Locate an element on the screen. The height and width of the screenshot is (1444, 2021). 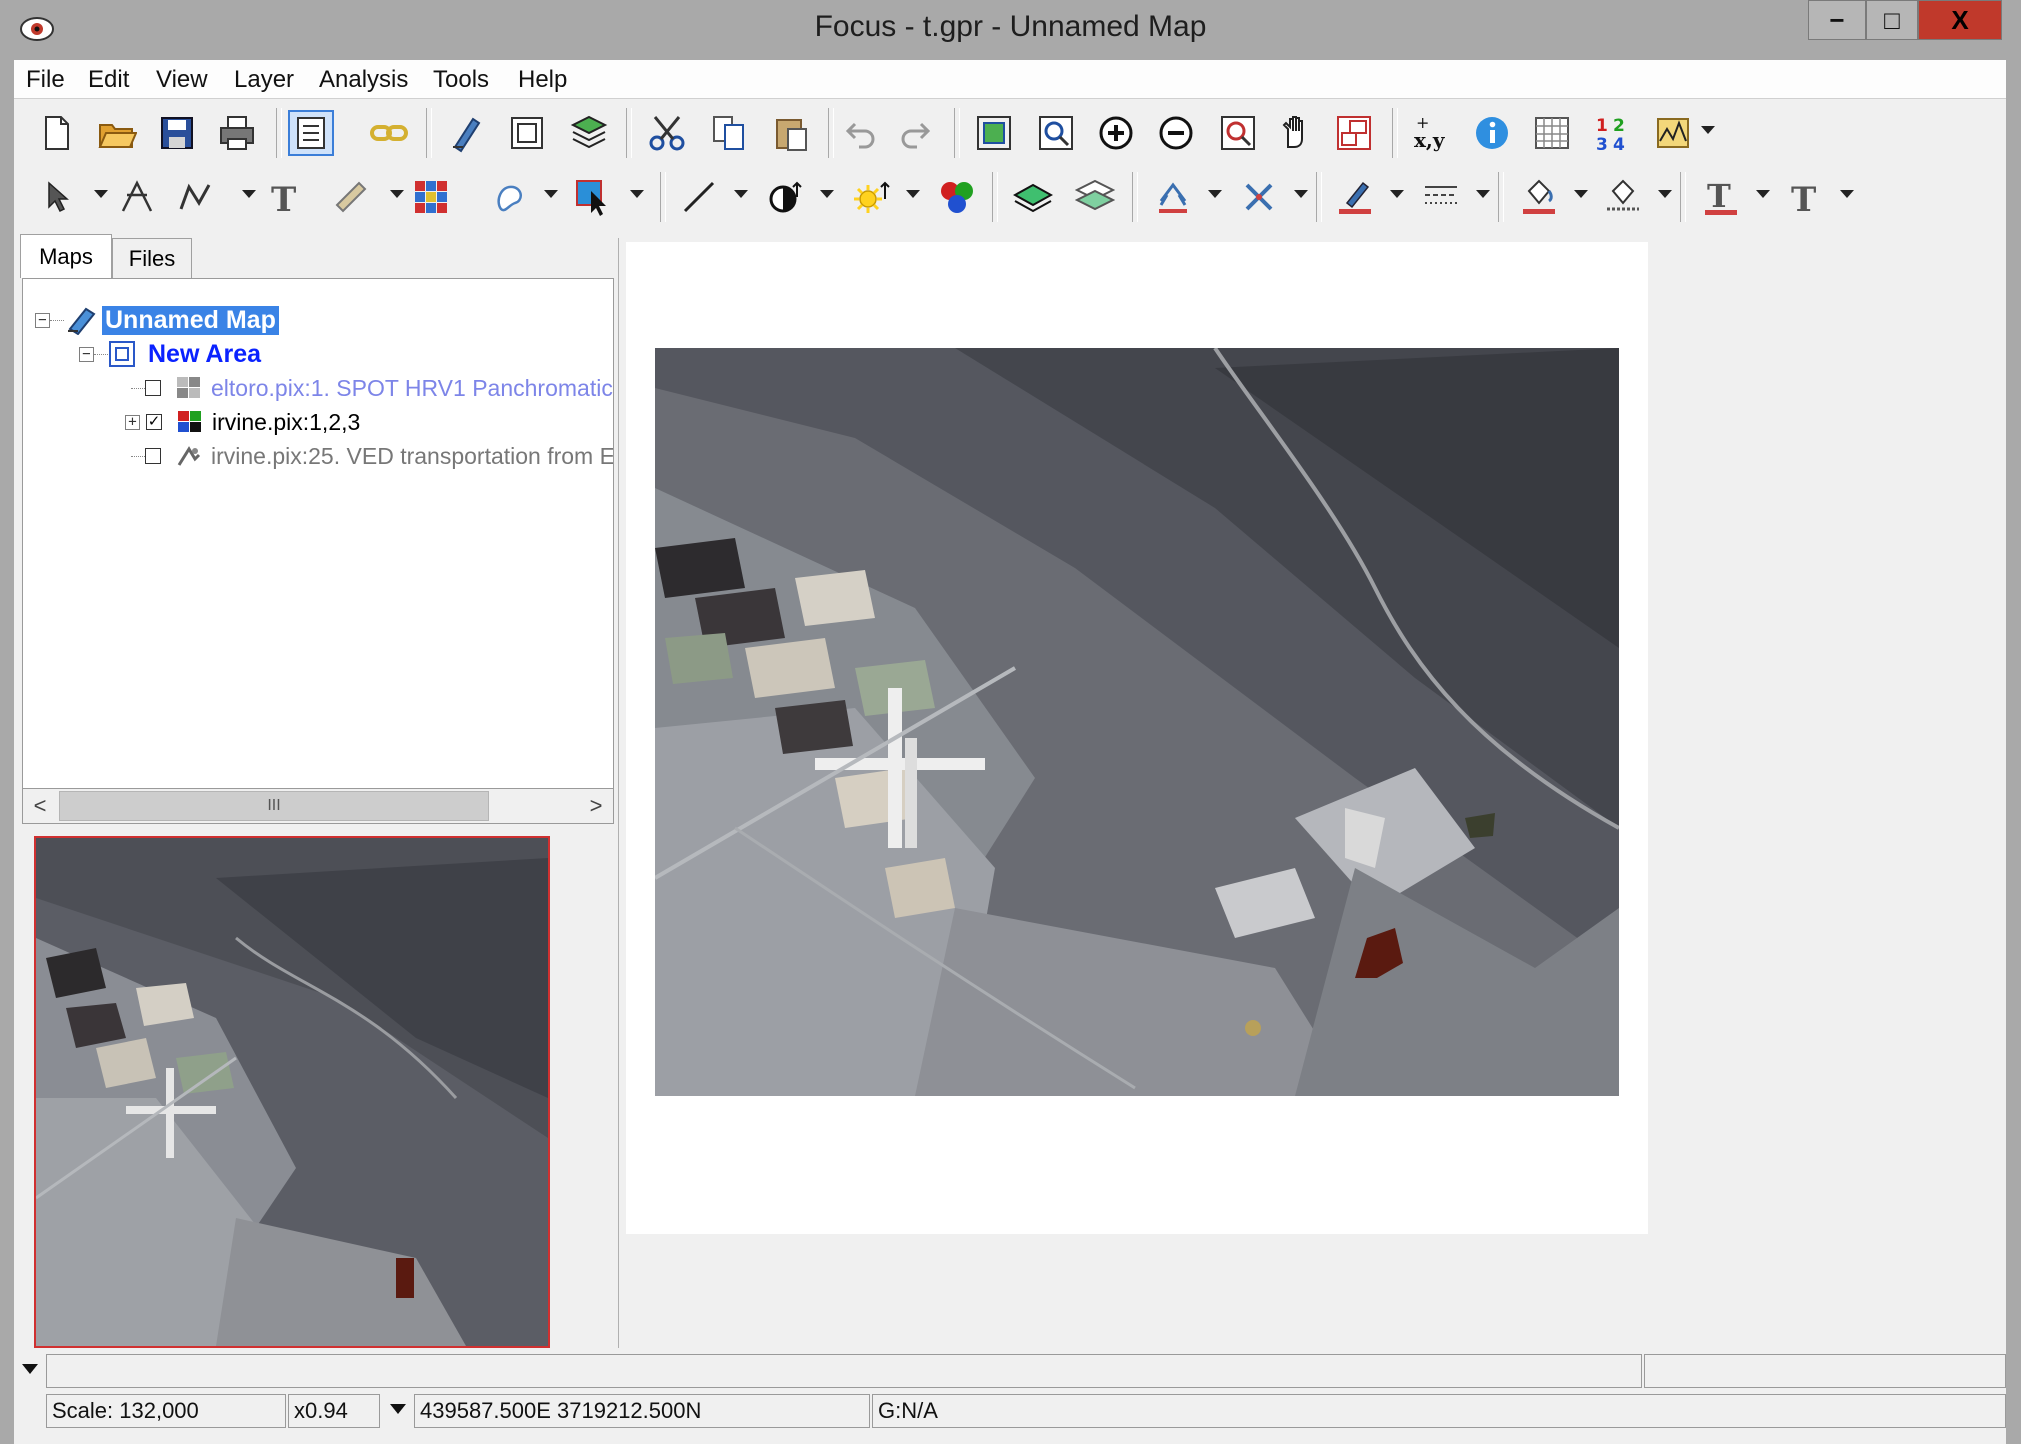
new-file-button is located at coordinates (57, 133).